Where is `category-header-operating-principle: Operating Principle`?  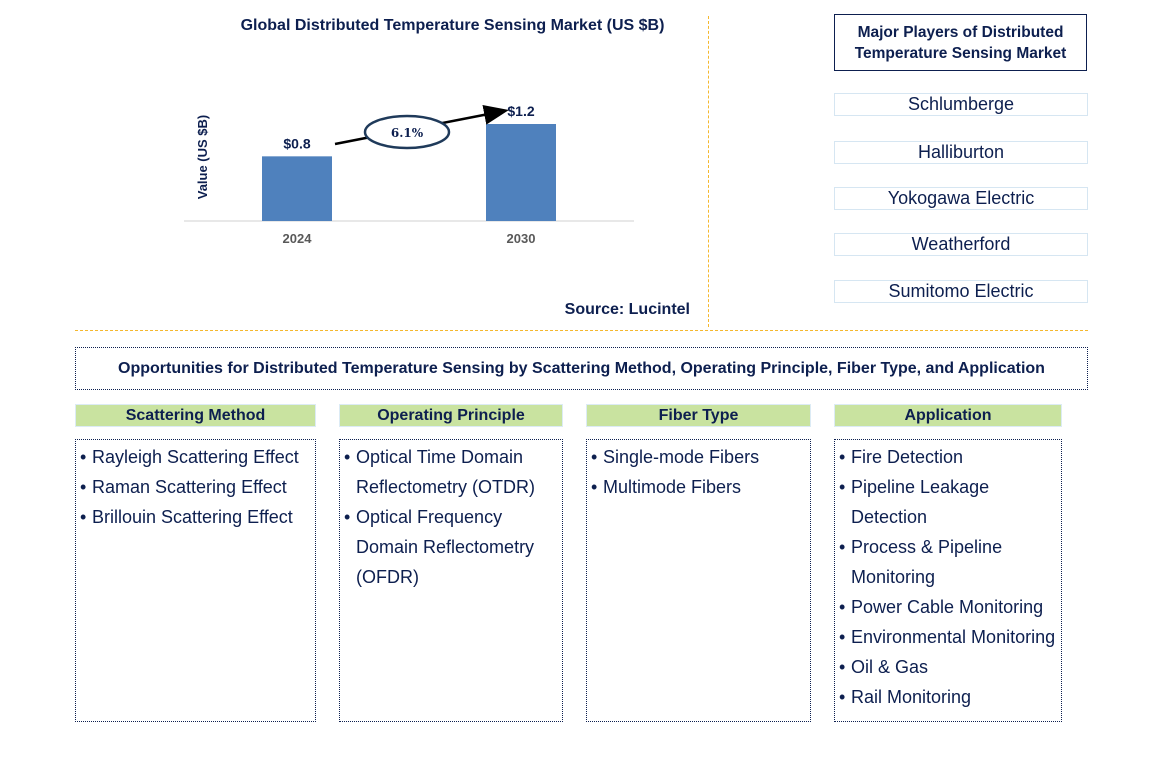
category-header-operating-principle: Operating Principle is located at coordinates (451, 415).